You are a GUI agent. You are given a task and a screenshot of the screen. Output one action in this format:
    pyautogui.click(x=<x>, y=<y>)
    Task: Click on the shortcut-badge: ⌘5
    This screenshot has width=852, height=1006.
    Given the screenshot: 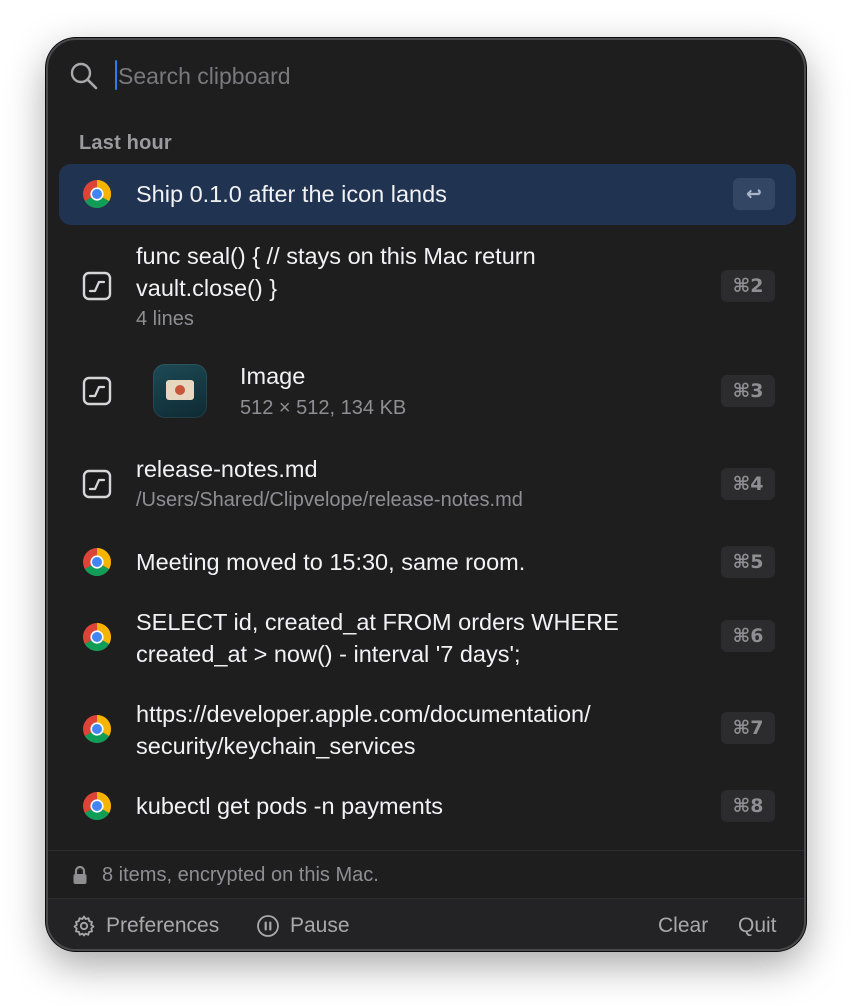 What is the action you would take?
    pyautogui.click(x=748, y=562)
    